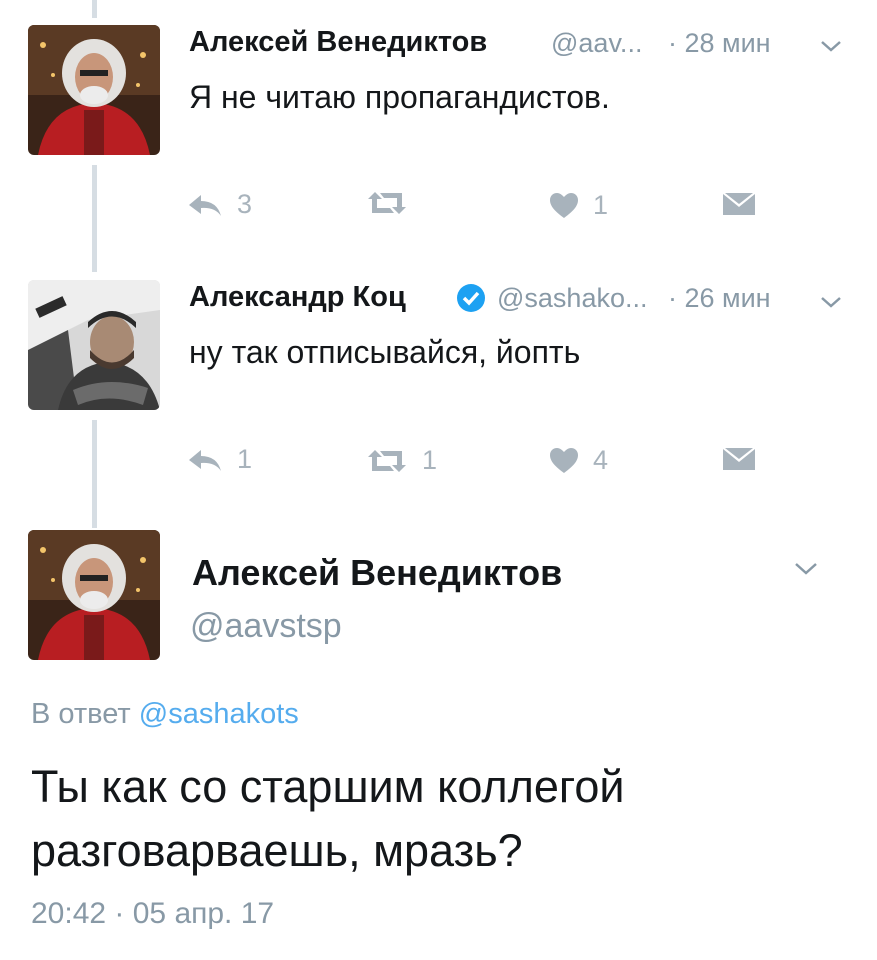  What do you see at coordinates (385, 352) in the screenshot?
I see `tweet-text: ну так отписывайся, йопть` at bounding box center [385, 352].